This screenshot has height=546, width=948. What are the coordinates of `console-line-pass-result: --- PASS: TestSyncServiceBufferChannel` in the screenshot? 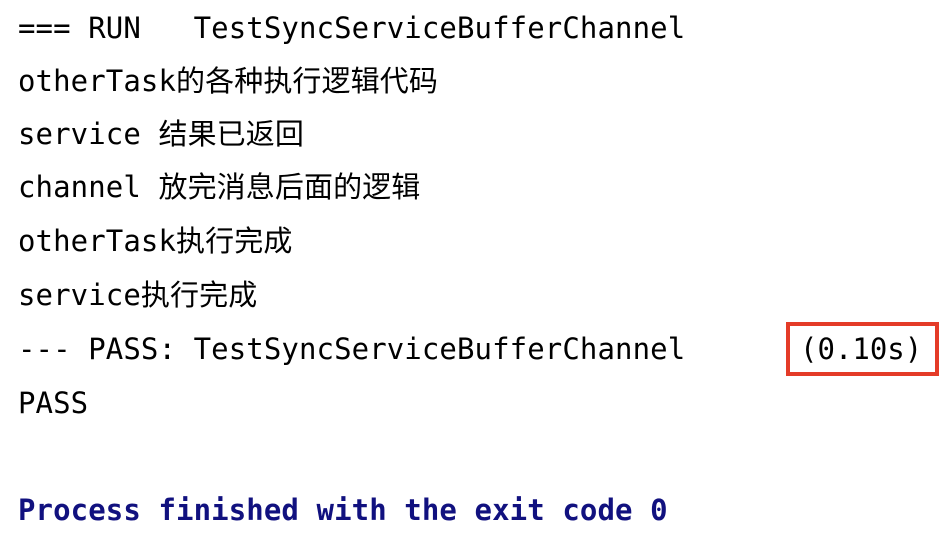 It's located at (352, 349).